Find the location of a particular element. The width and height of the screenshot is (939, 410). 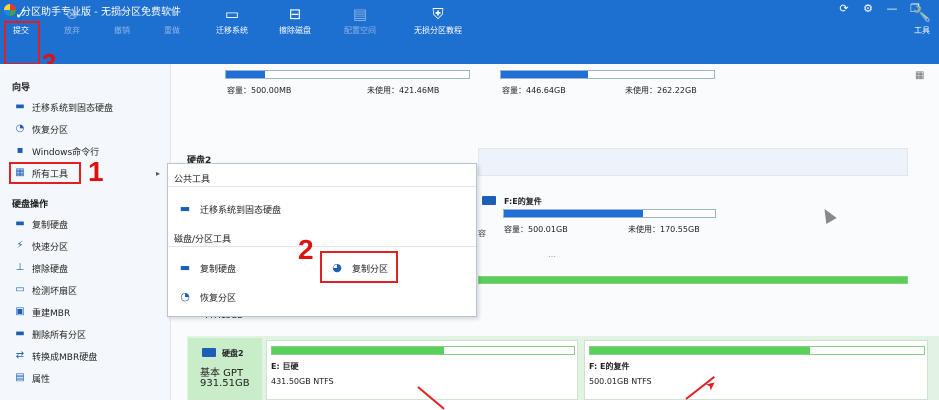

view-toggle-icon: ▦ is located at coordinates (919, 75).